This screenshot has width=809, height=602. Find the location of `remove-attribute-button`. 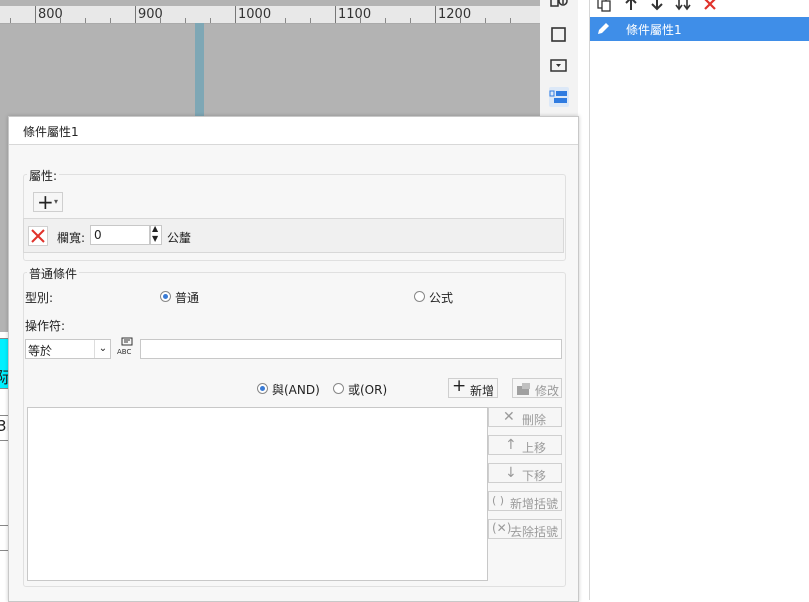

remove-attribute-button is located at coordinates (38, 236).